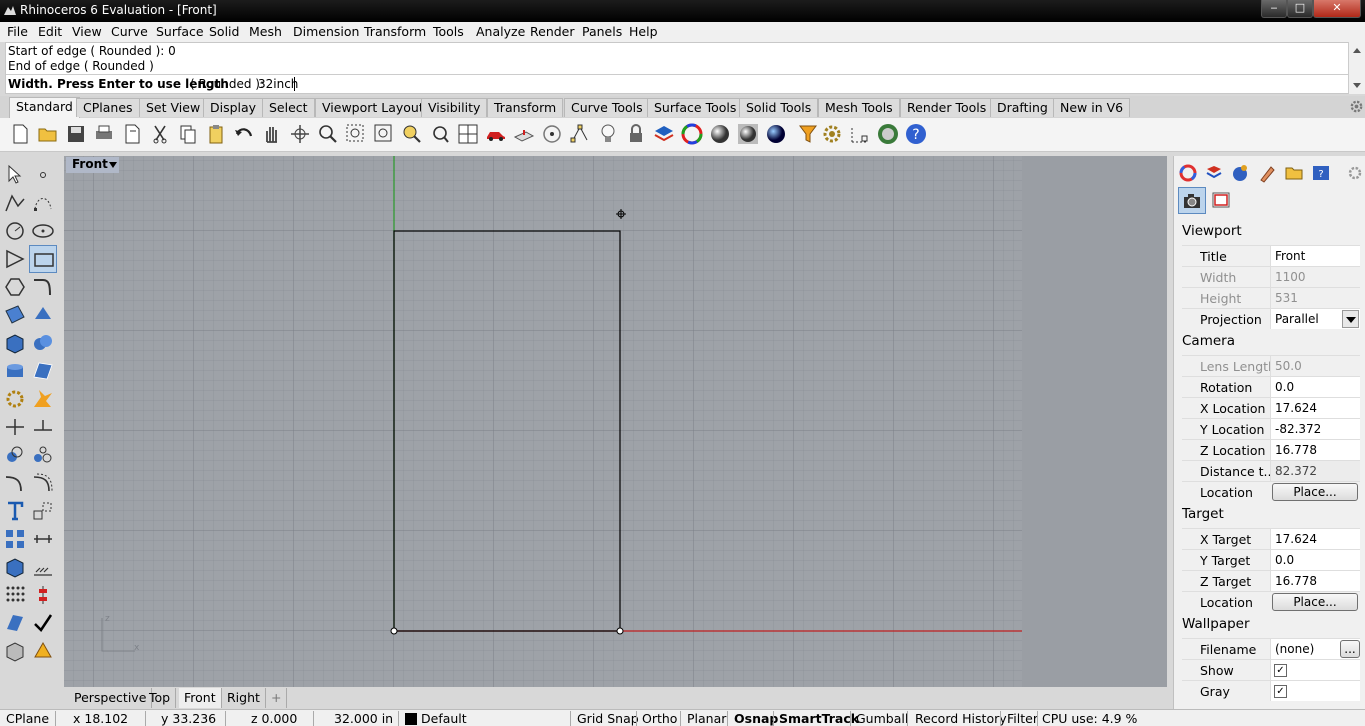 This screenshot has width=1365, height=726. What do you see at coordinates (756, 718) in the screenshot?
I see `osnap-toggle: Osnap` at bounding box center [756, 718].